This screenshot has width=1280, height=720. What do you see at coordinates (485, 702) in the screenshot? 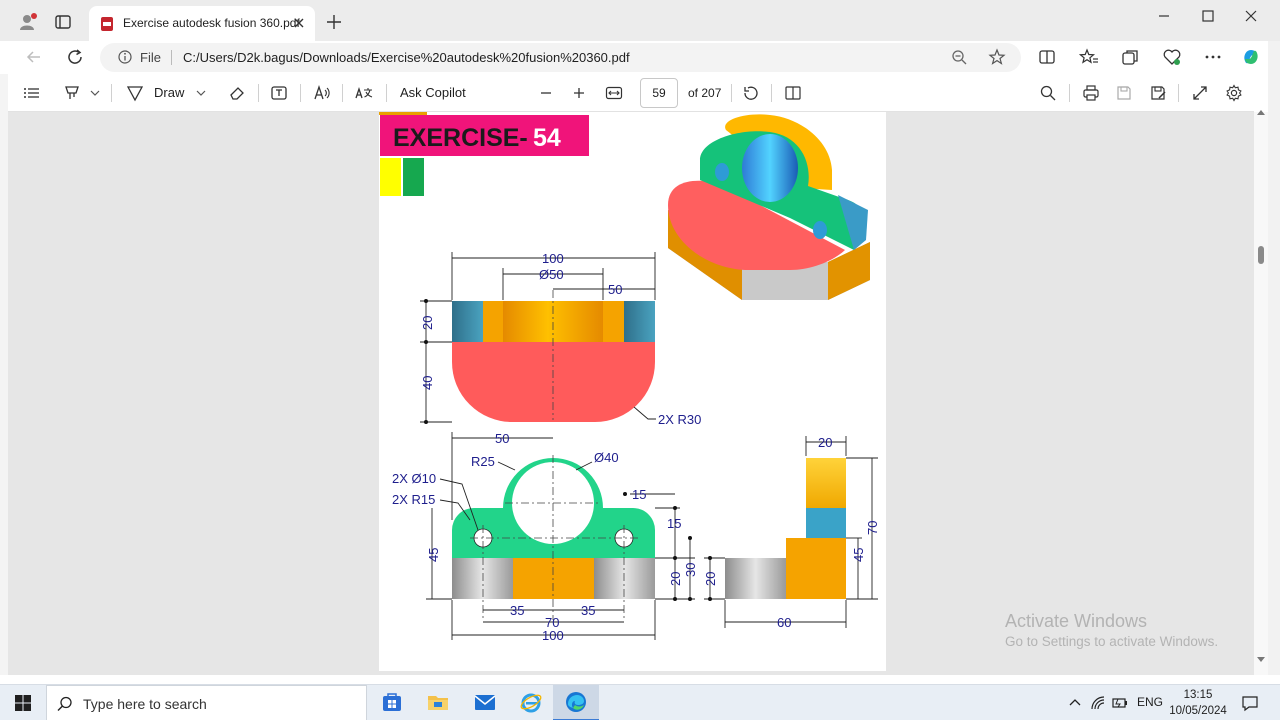
I see `mail-icon` at bounding box center [485, 702].